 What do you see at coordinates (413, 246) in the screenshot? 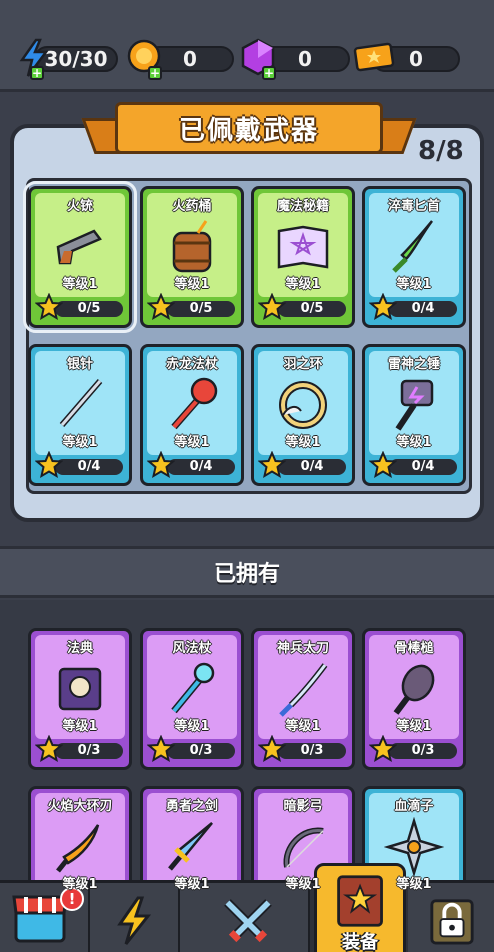
I see `poison-dagger-icon` at bounding box center [413, 246].